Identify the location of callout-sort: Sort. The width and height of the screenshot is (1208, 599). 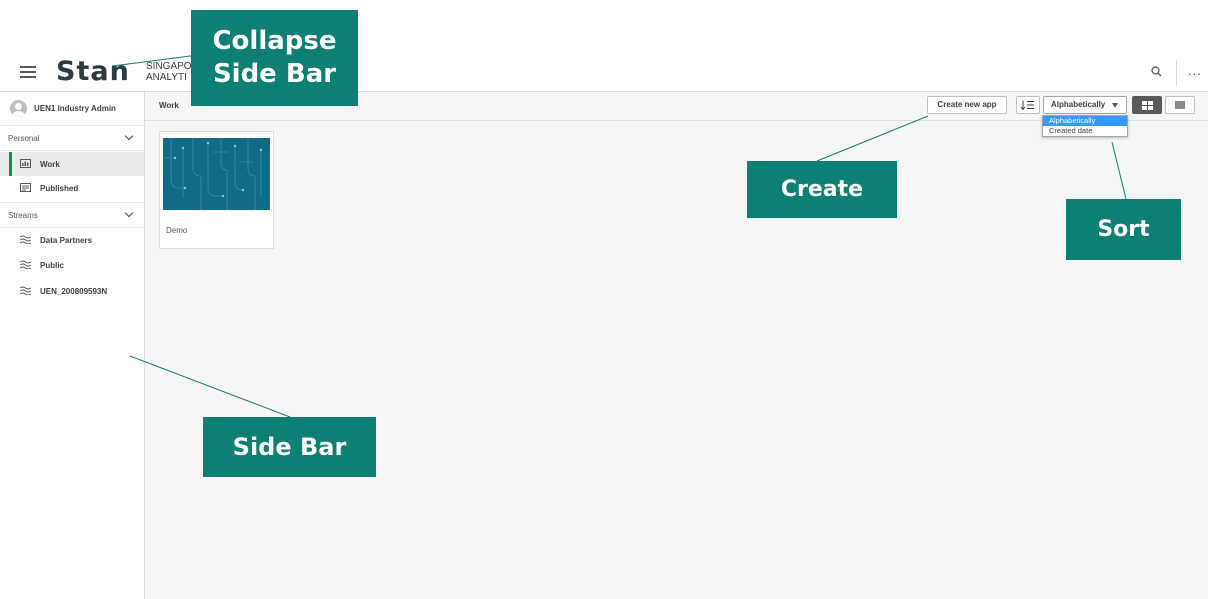
(1123, 229).